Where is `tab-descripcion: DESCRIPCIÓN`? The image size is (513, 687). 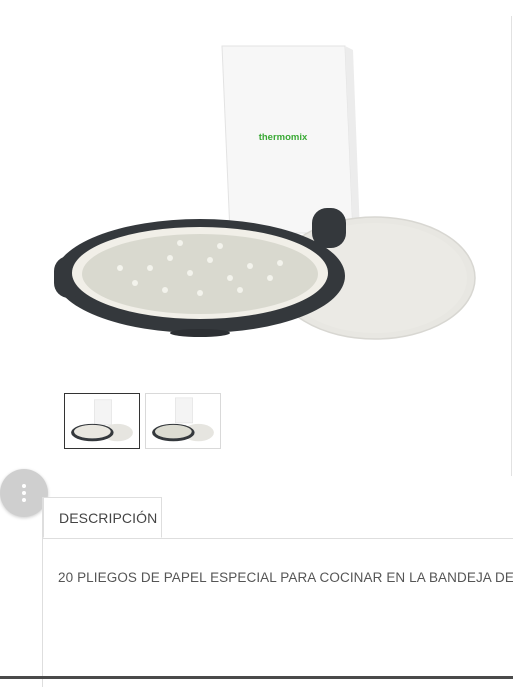
tab-descripcion: DESCRIPCIÓN is located at coordinates (102, 517).